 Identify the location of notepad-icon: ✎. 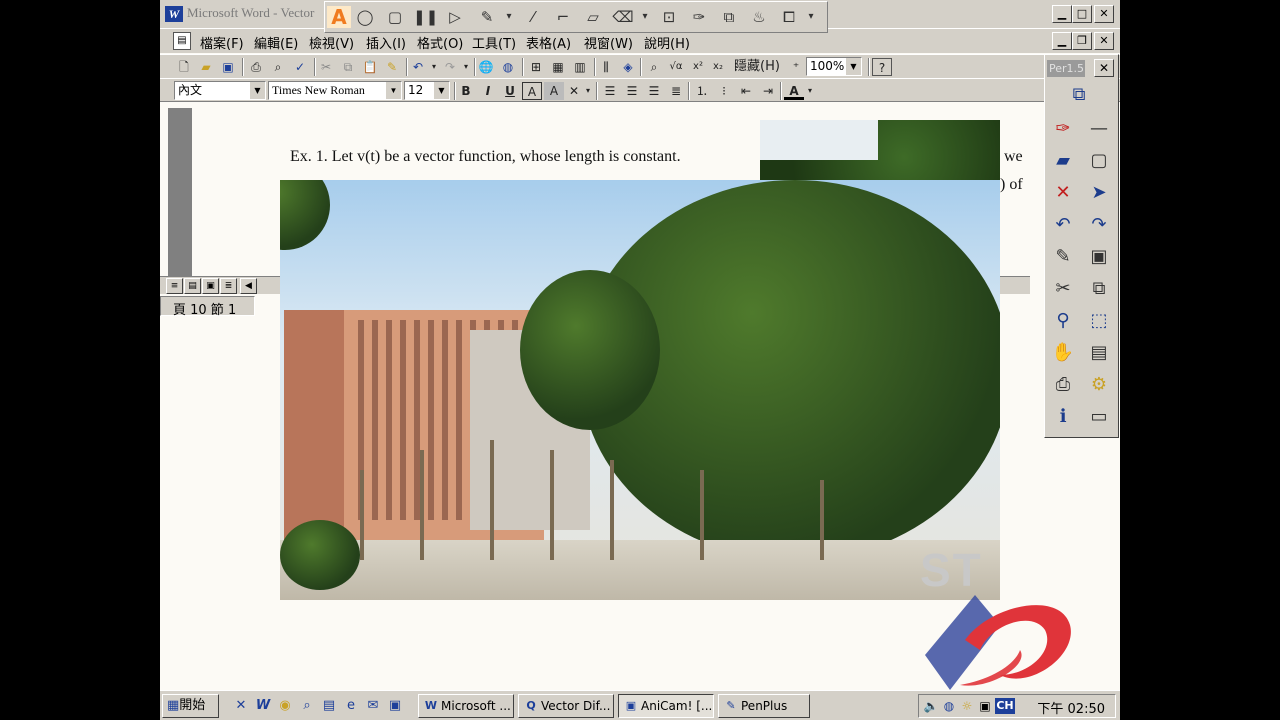
(1063, 257).